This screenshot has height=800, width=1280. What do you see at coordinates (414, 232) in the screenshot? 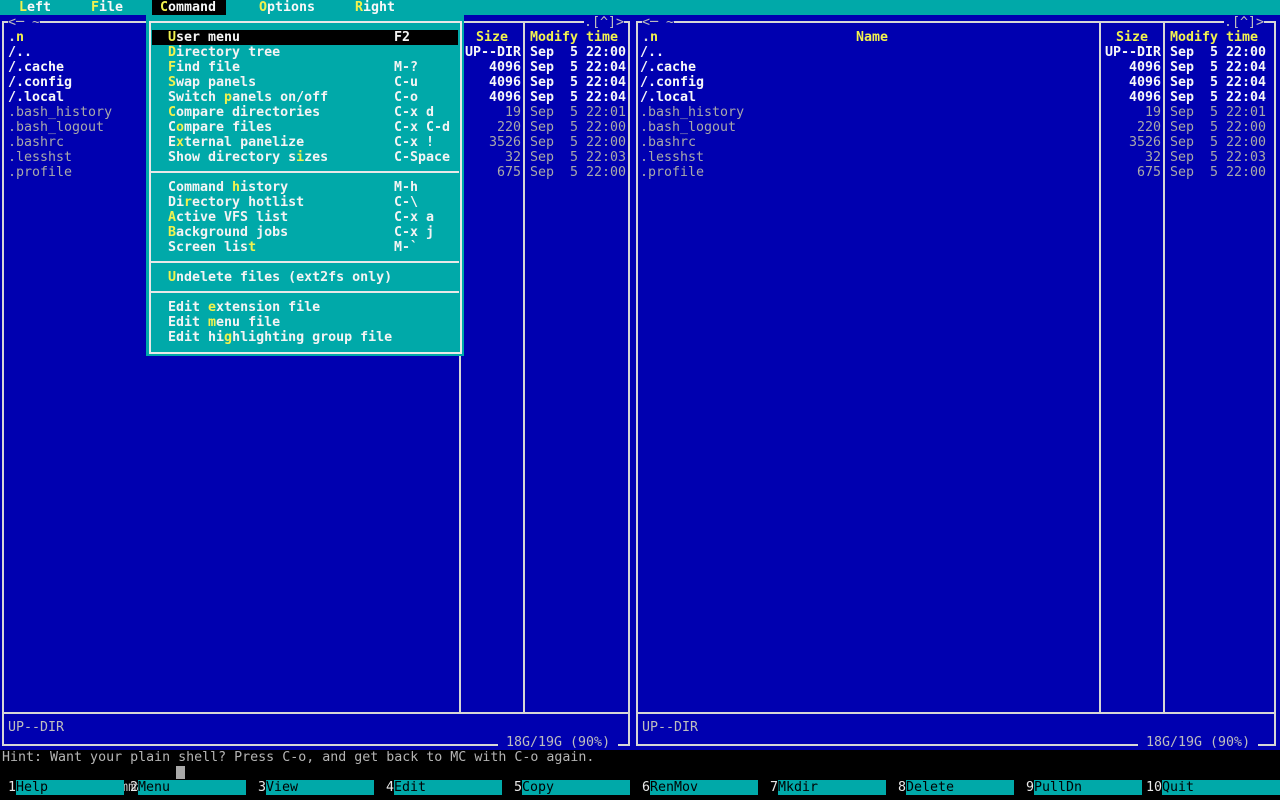
I see `shortcut: C-x j` at bounding box center [414, 232].